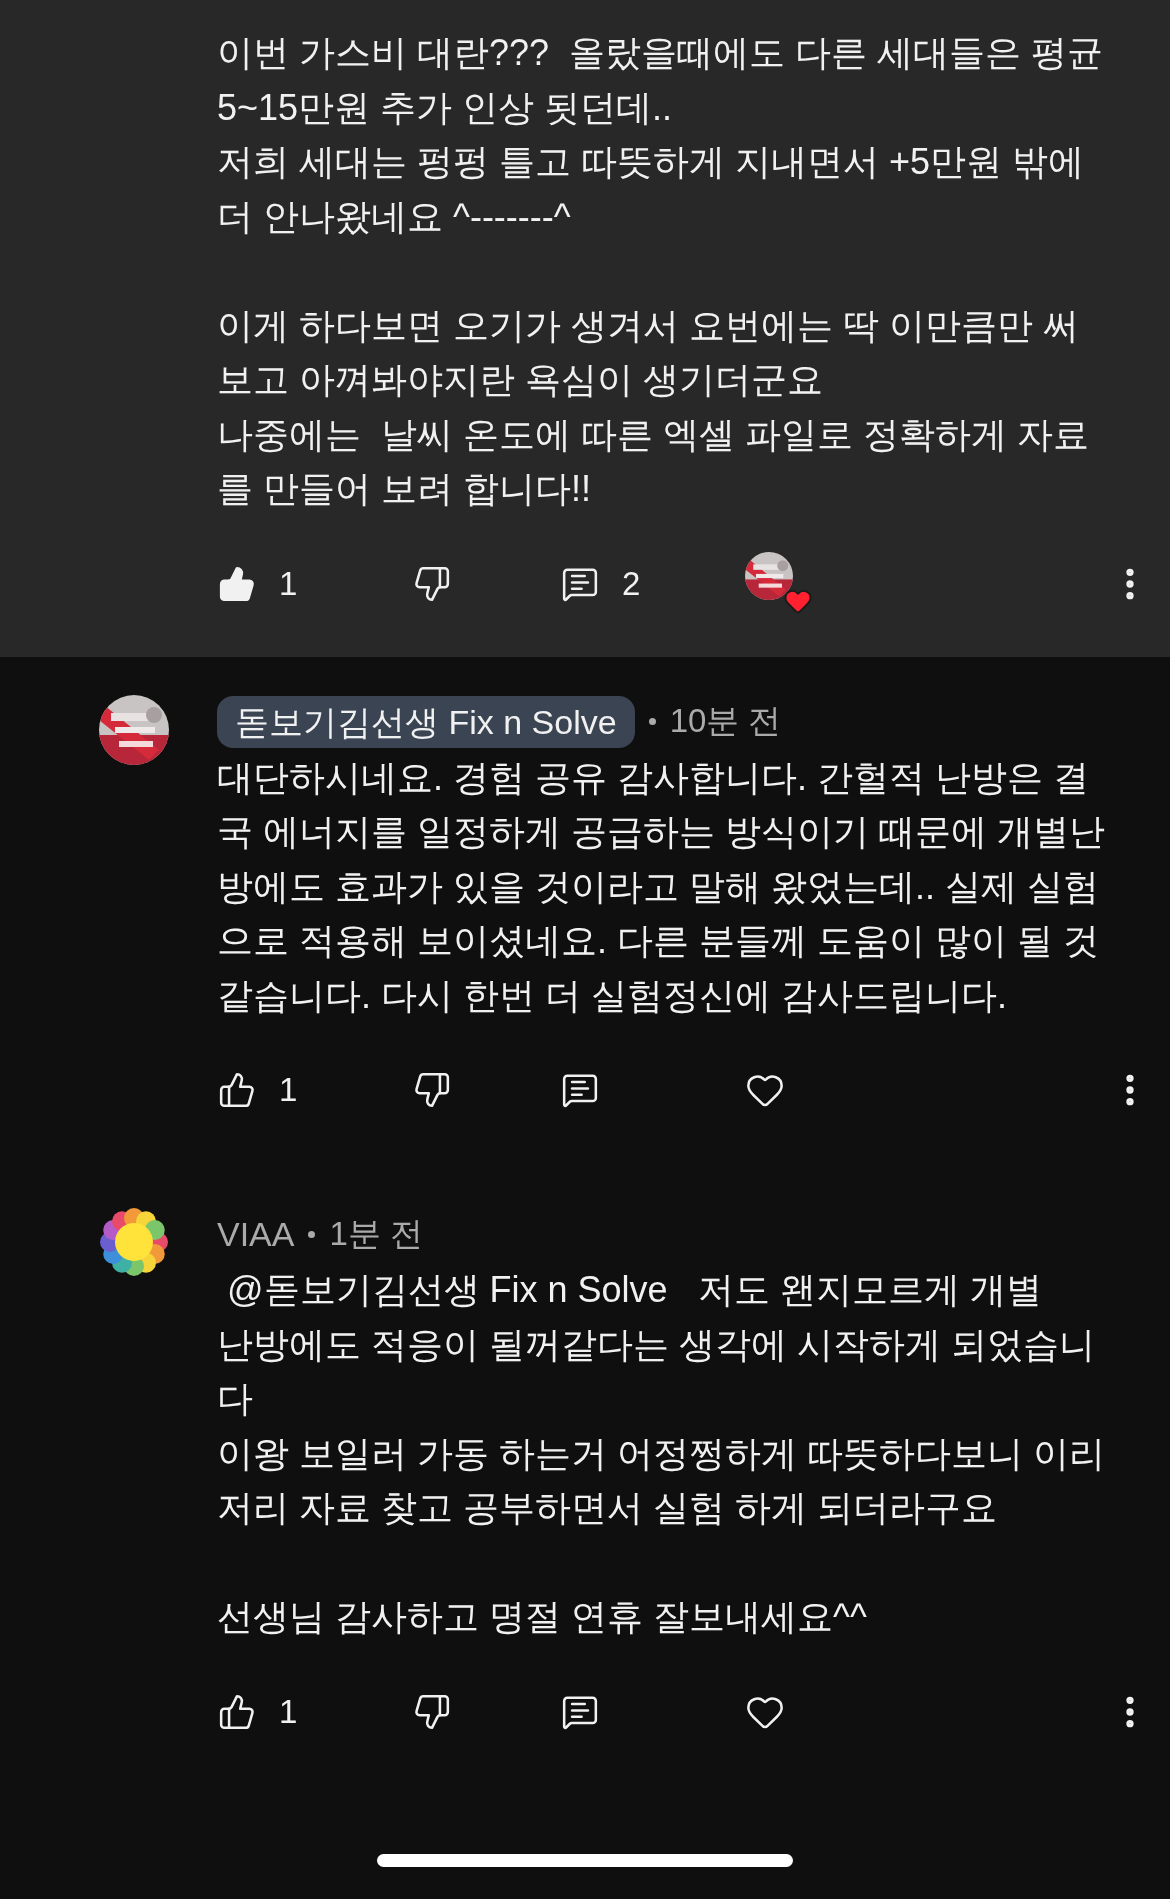 This screenshot has width=1170, height=1899. Describe the element at coordinates (426, 721) in the screenshot. I see `author-name: 돋보기김선생 Fix n Solve` at that location.